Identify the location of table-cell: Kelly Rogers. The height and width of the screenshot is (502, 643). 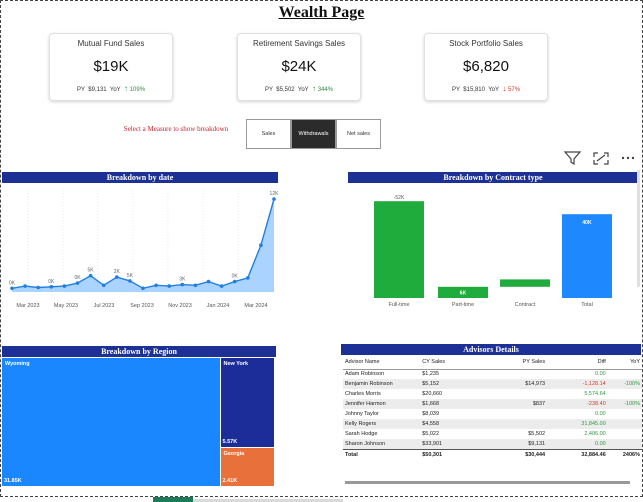
(382, 424).